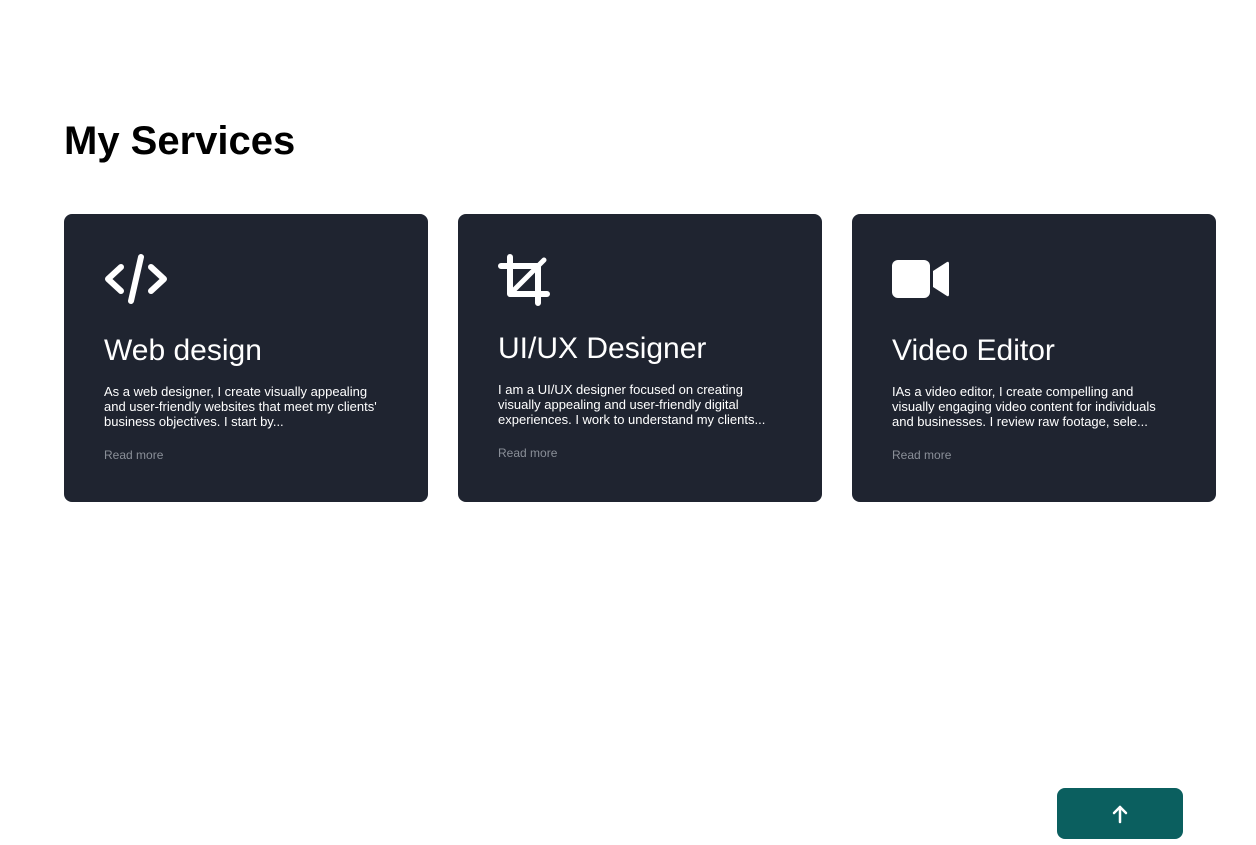 The image size is (1256, 845). I want to click on service-title: UI/UX Designer, so click(602, 348).